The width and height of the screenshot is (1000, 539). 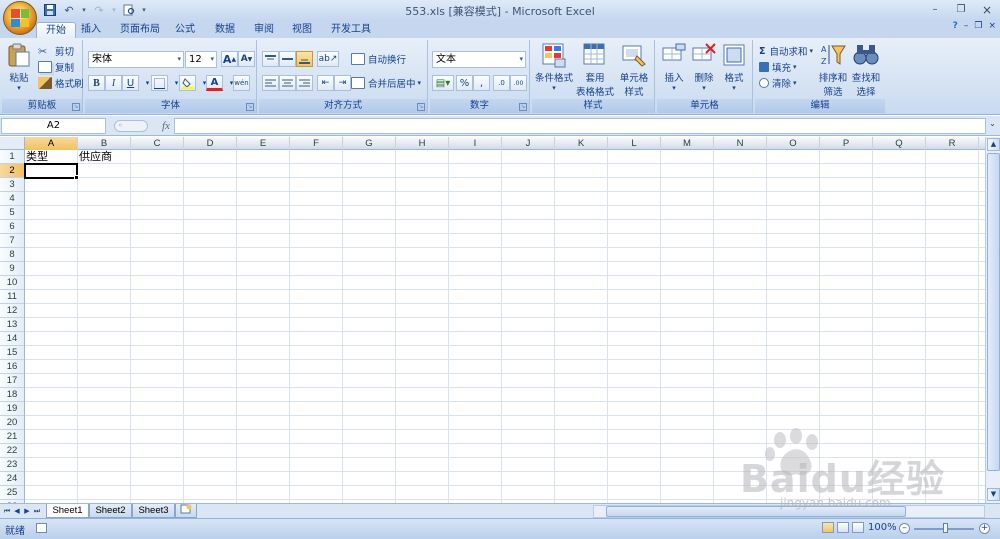 What do you see at coordinates (12, 143) in the screenshot?
I see `select-all-button` at bounding box center [12, 143].